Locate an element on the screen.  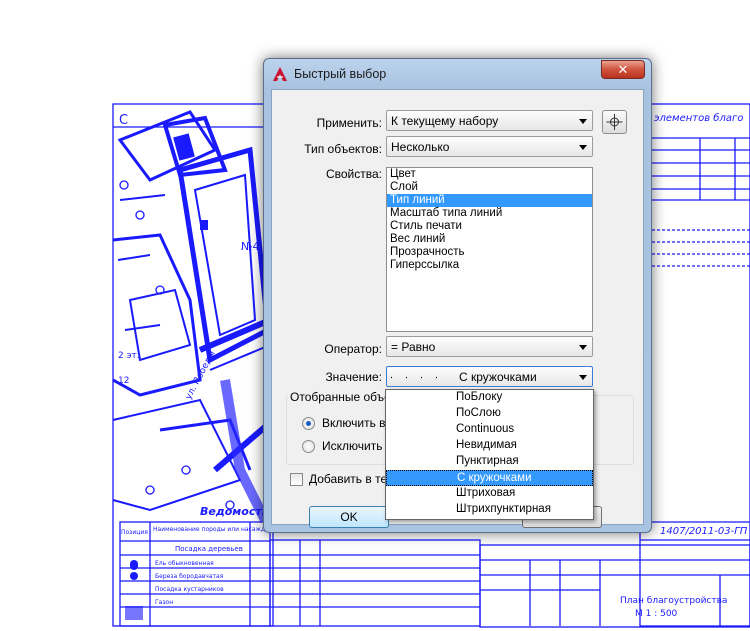
table-col-name: Наименование породы или насаждения is located at coordinates (217, 529).